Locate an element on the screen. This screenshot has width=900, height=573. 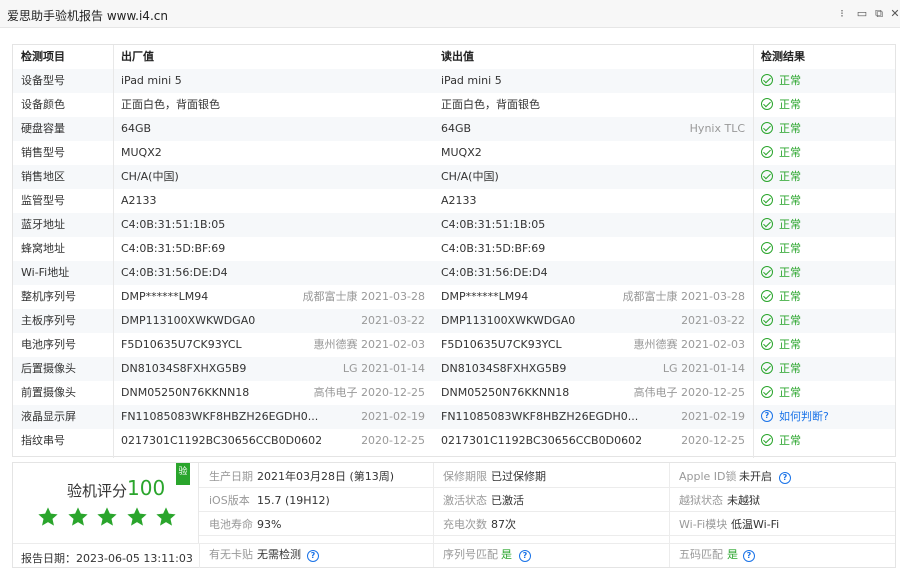
info-value: 15.7 (19H12) is located at coordinates (293, 500).